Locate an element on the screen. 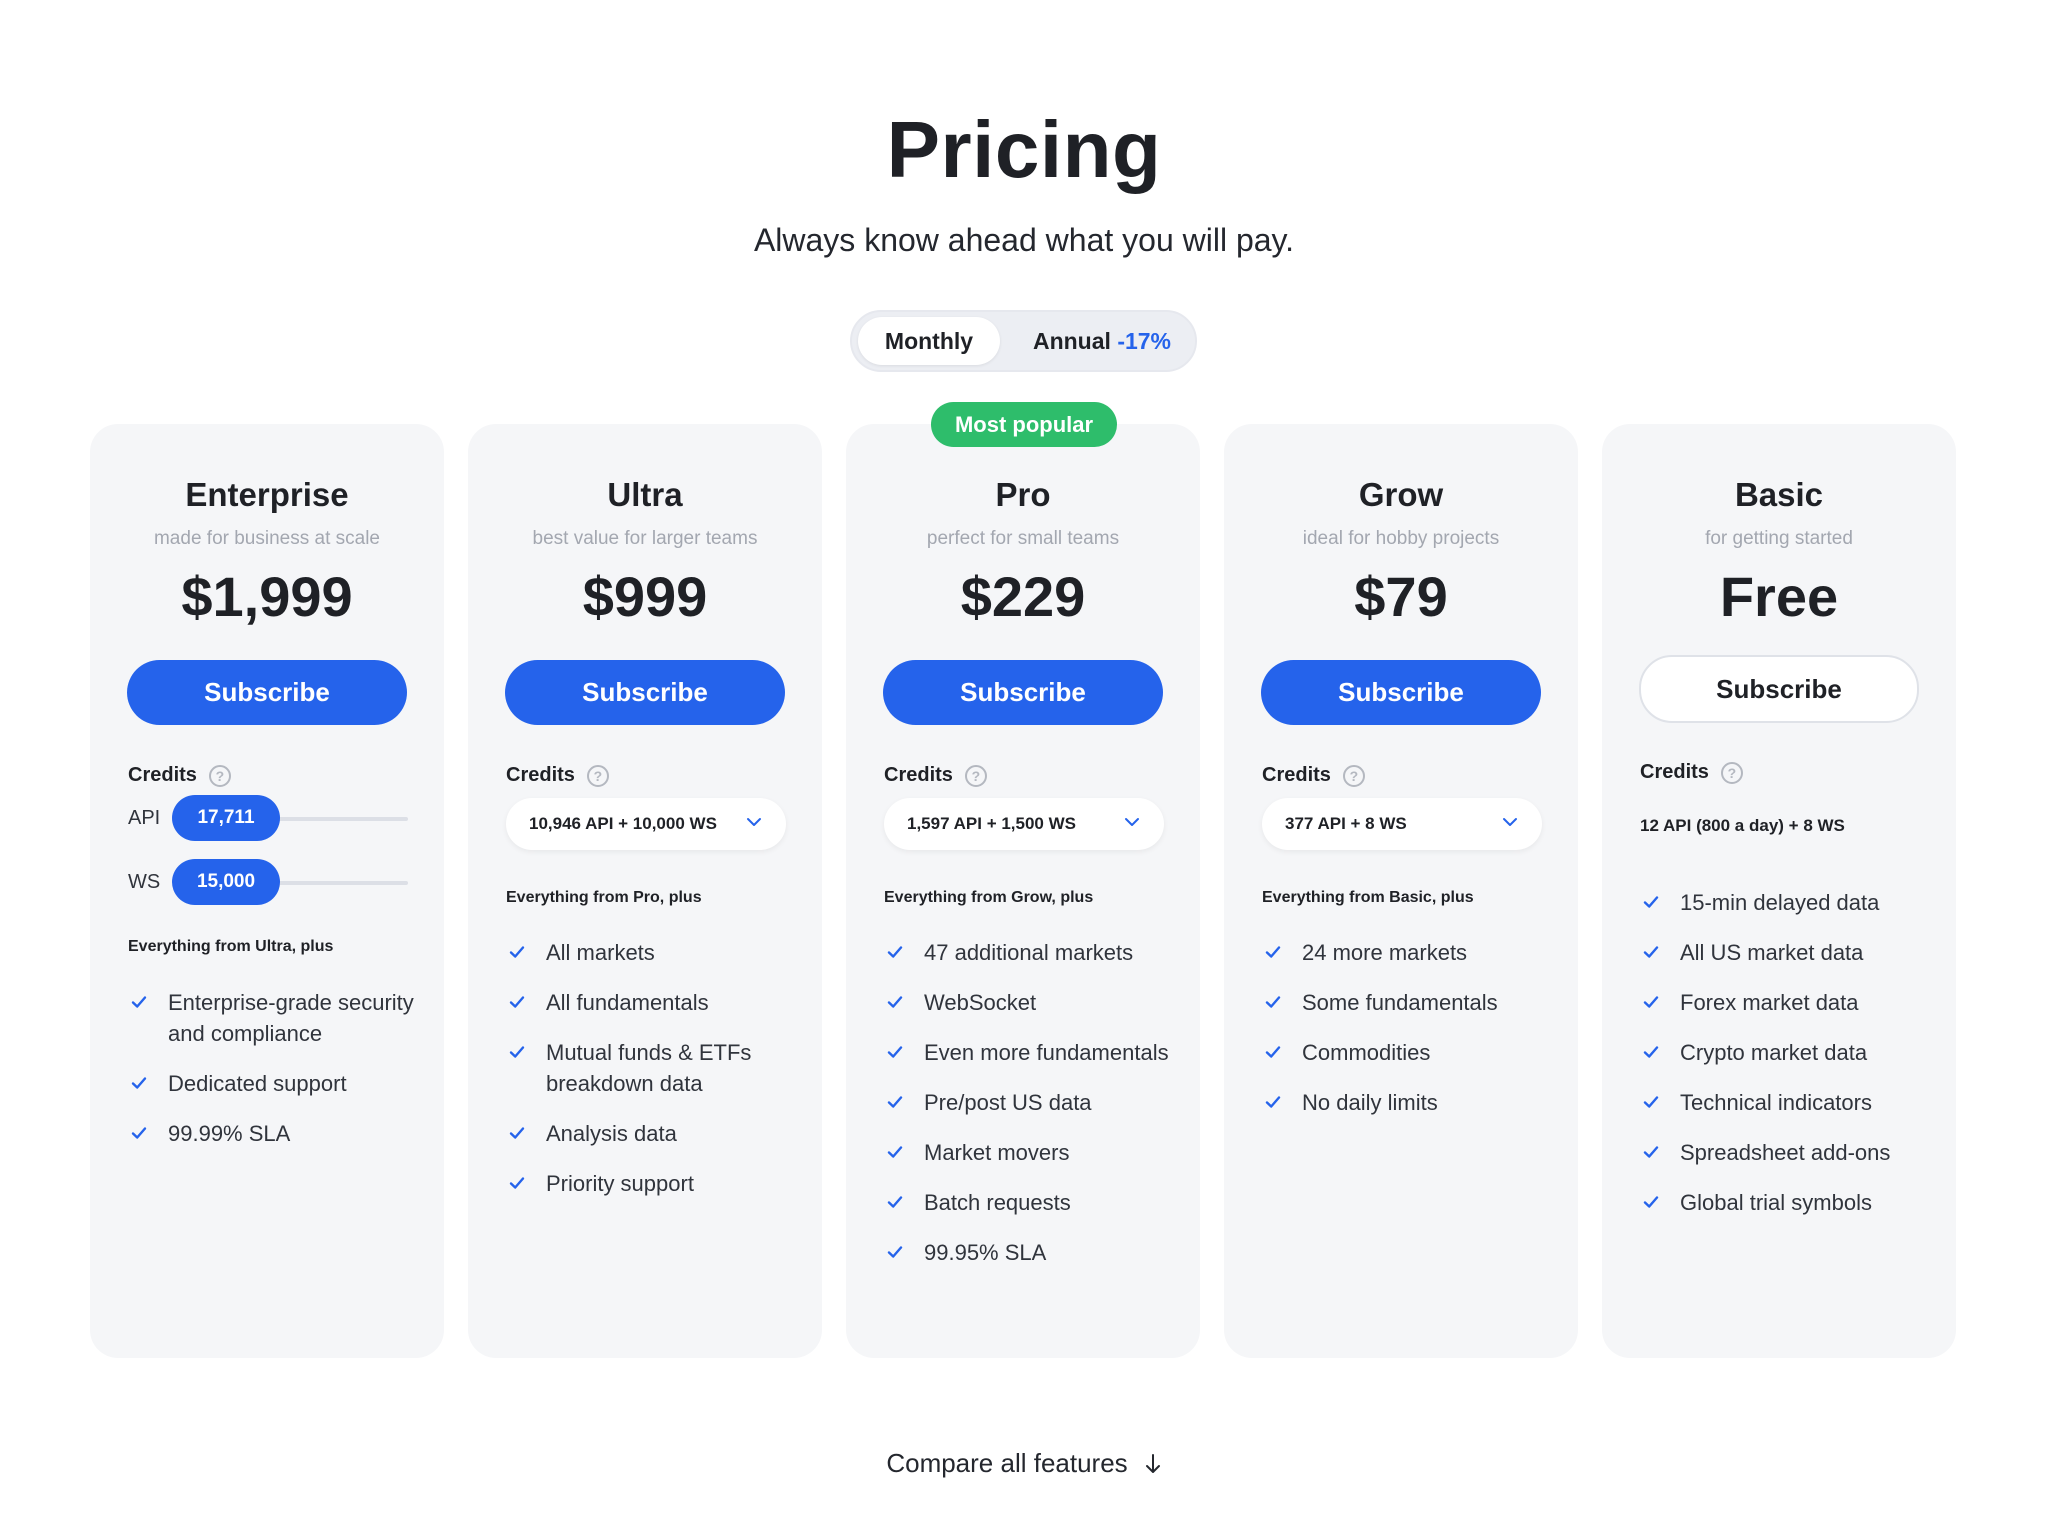  credits-select: 10,946 API + 10,000 WS is located at coordinates (646, 824).